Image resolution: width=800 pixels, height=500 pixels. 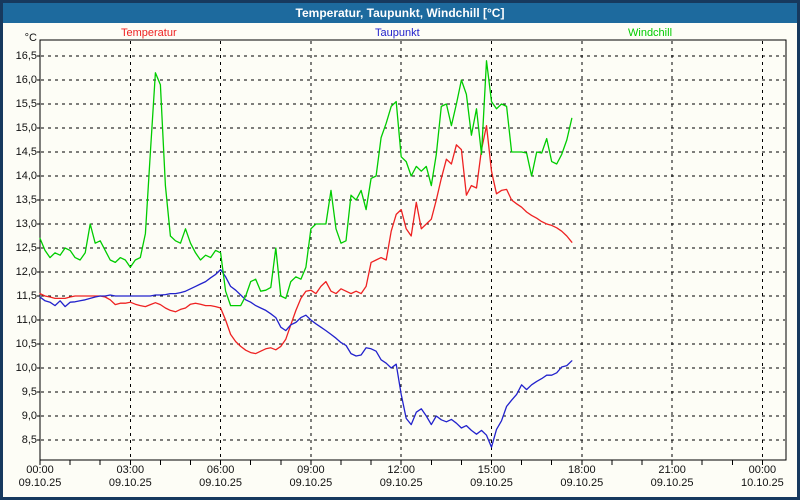 I want to click on y-tick-label: 13,5, so click(x=26, y=200).